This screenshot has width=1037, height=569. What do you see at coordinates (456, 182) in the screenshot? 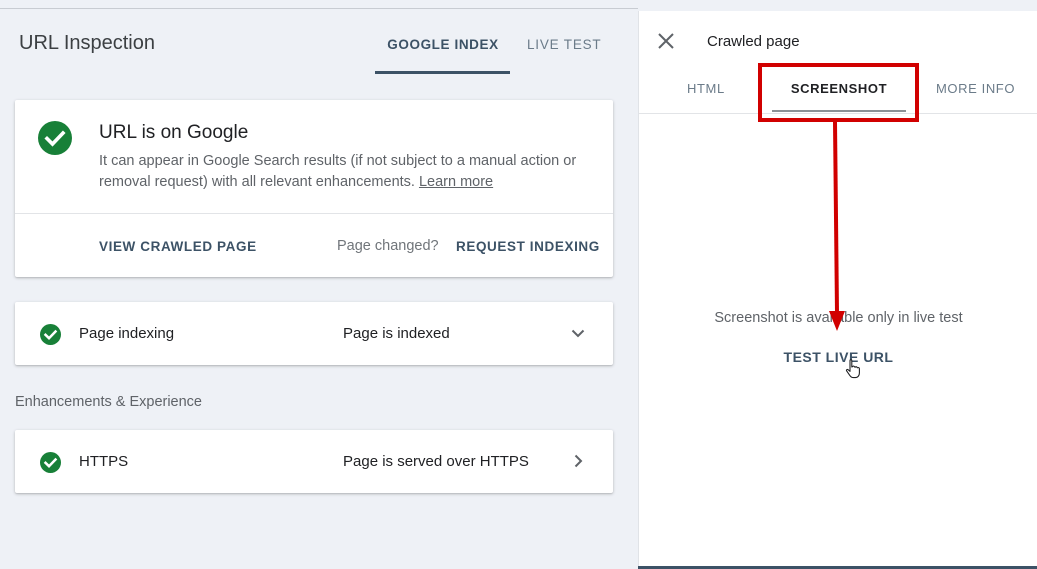
I see `learn-more-link: Learn more` at bounding box center [456, 182].